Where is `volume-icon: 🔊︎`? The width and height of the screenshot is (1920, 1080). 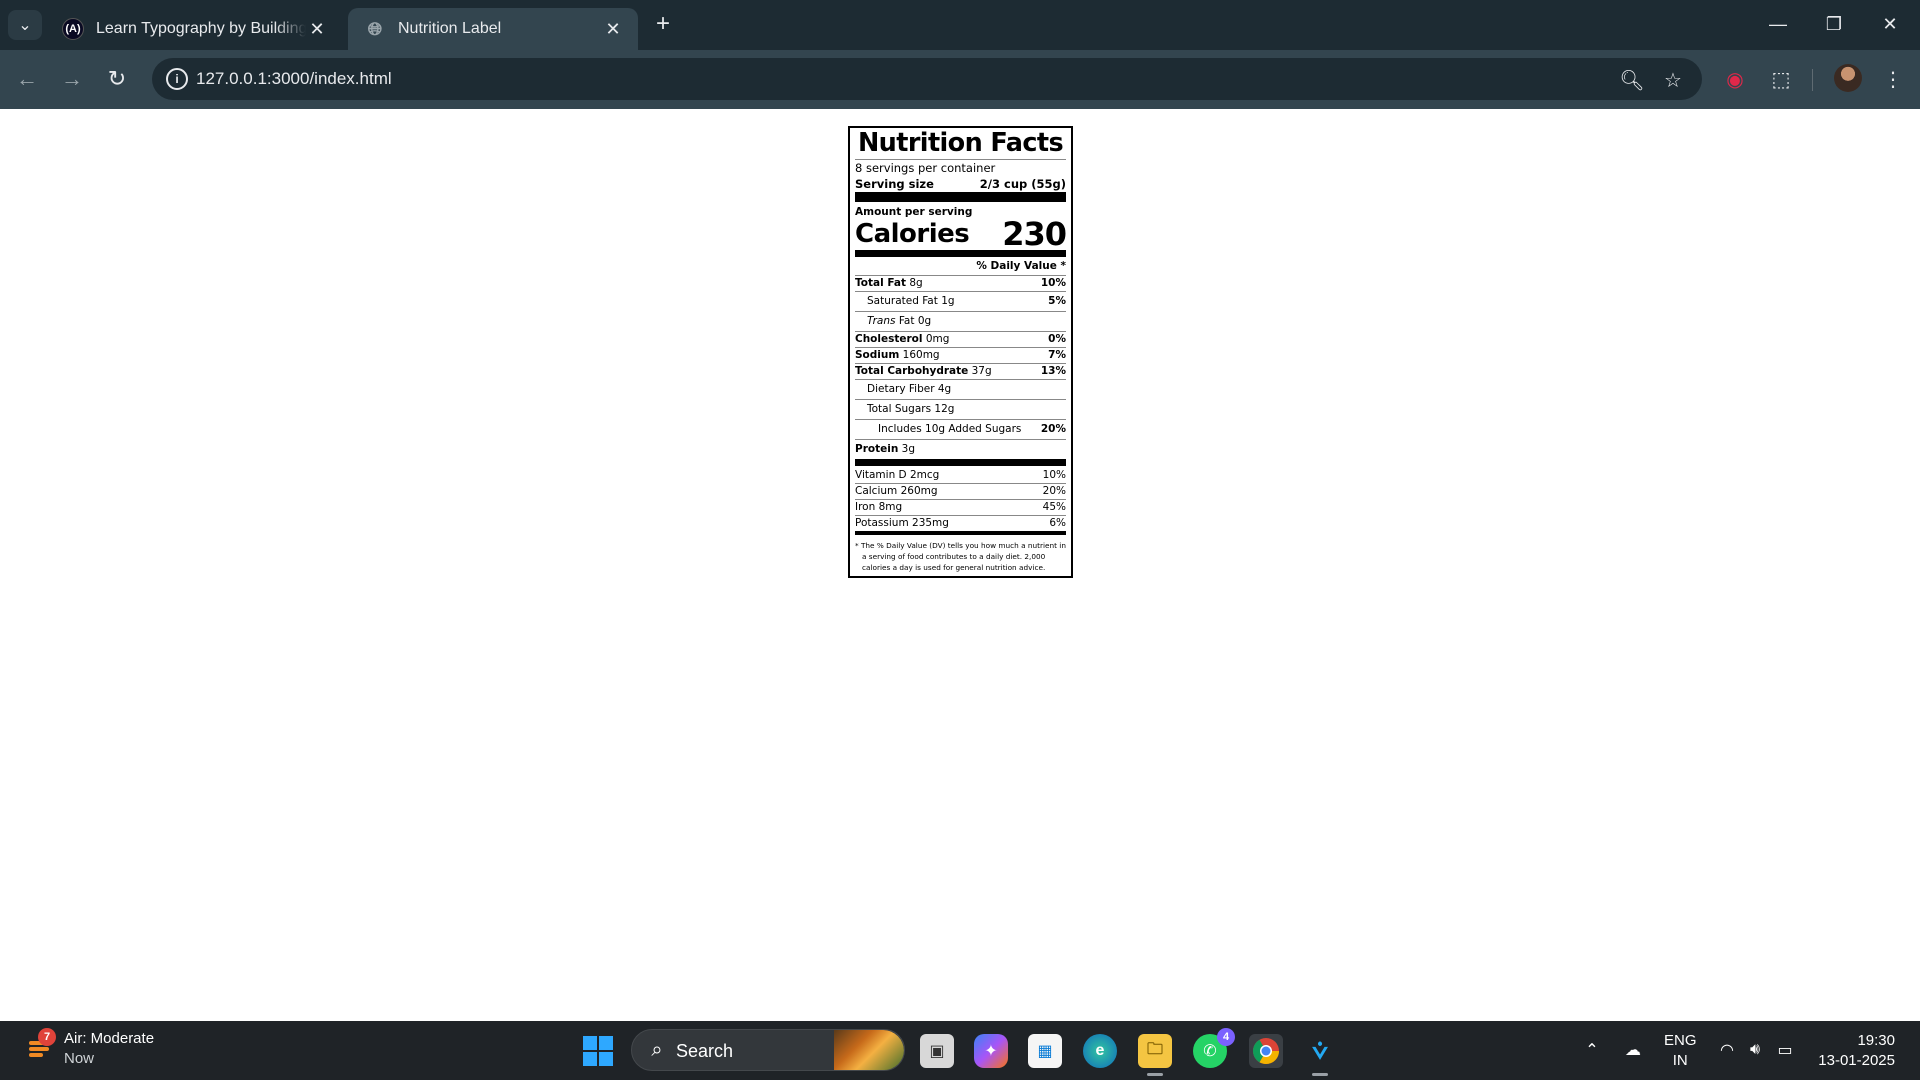 volume-icon: 🔊︎ is located at coordinates (1755, 1050).